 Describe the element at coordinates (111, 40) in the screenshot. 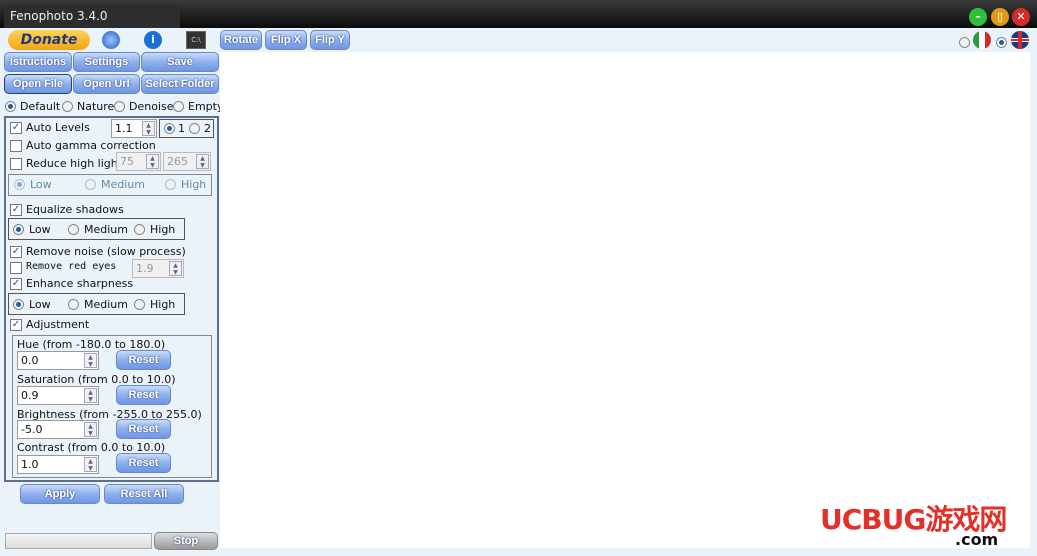

I see `web-globe-icon` at that location.